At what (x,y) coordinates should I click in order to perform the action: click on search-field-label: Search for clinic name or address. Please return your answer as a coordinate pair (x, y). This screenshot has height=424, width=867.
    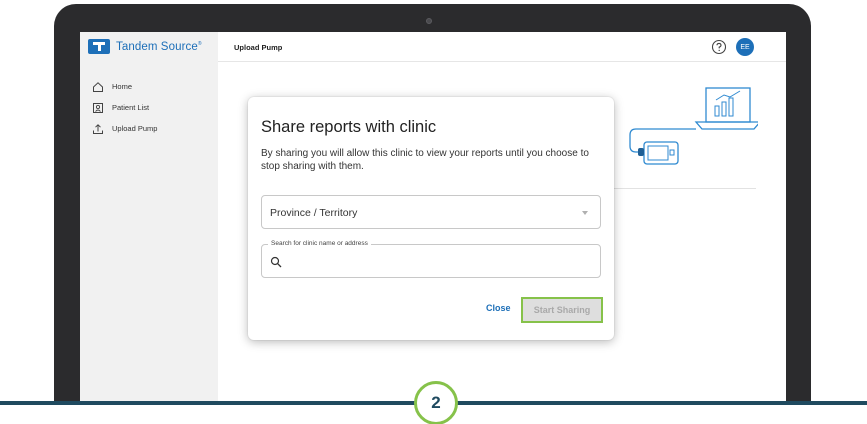
    Looking at the image, I should click on (319, 243).